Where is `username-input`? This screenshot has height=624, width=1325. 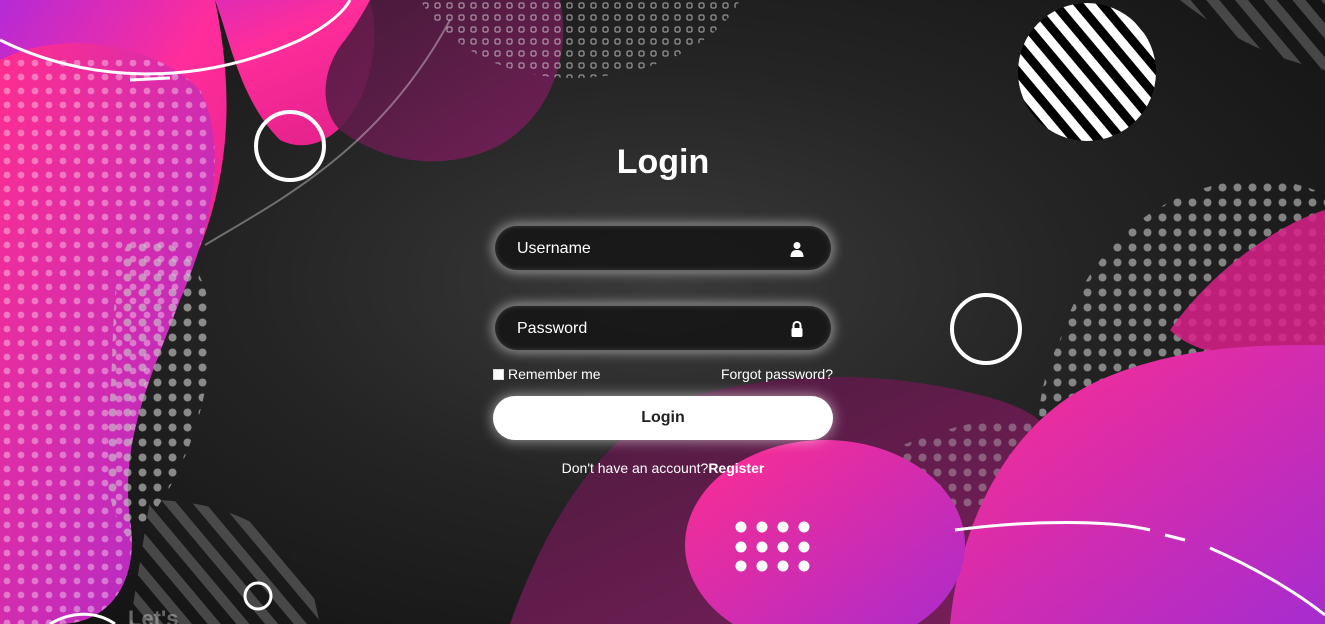 username-input is located at coordinates (647, 249).